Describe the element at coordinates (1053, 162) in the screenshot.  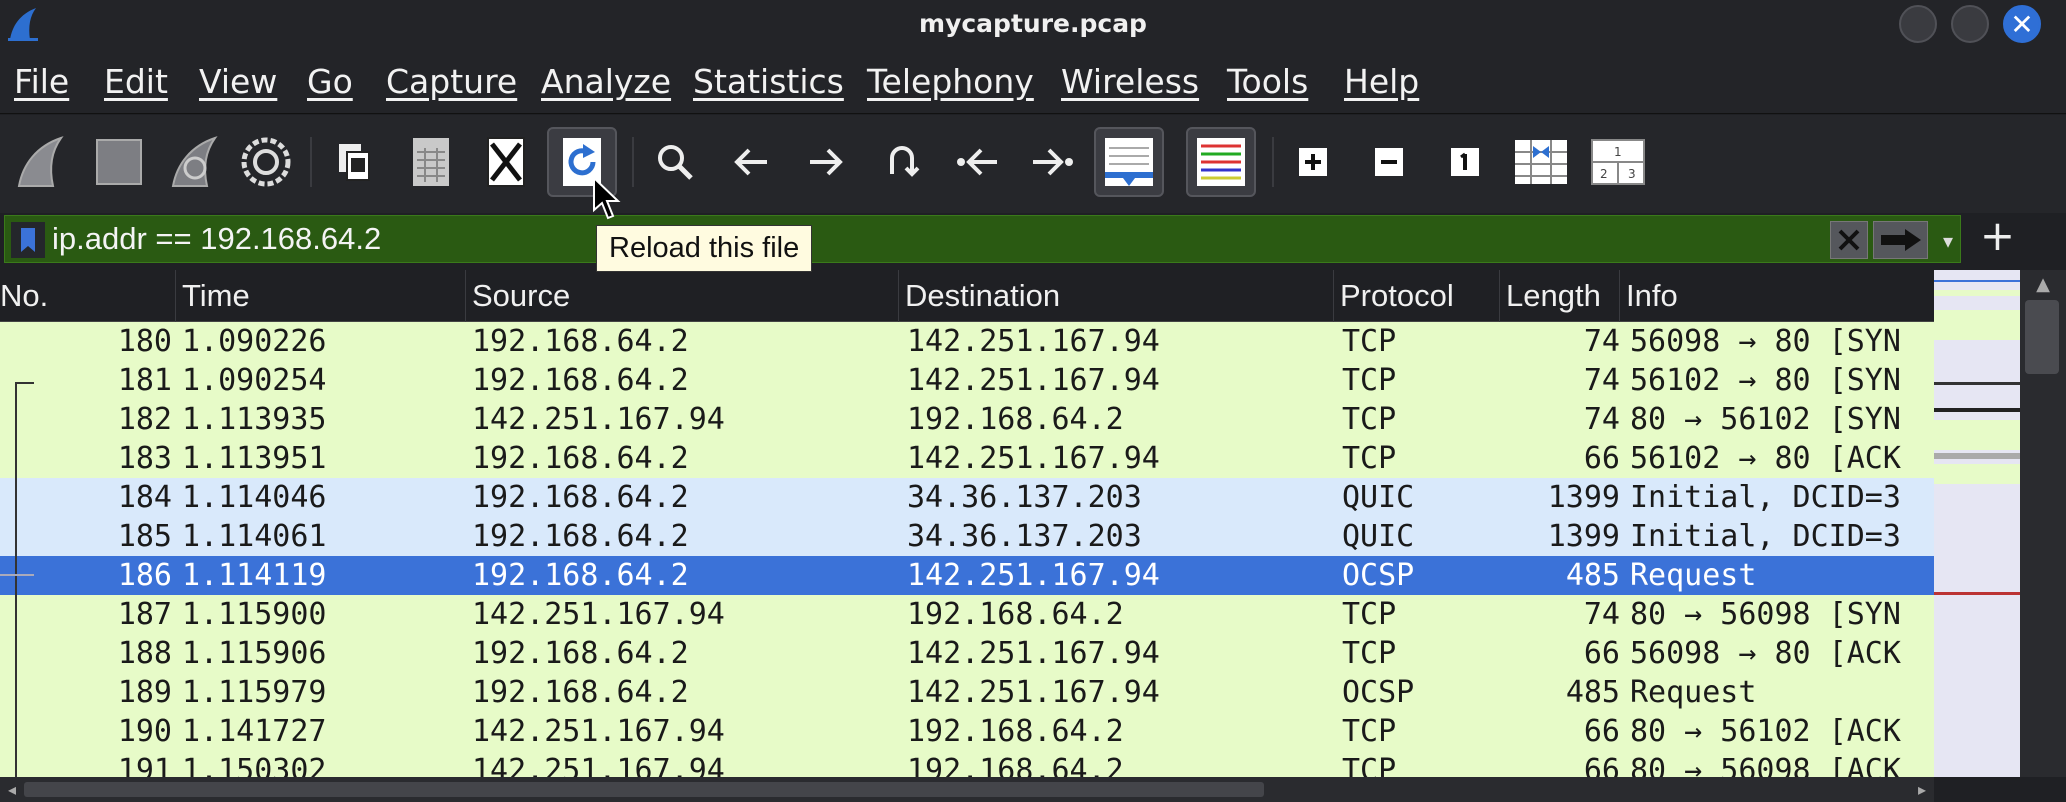
I see `last-packet-icon` at that location.